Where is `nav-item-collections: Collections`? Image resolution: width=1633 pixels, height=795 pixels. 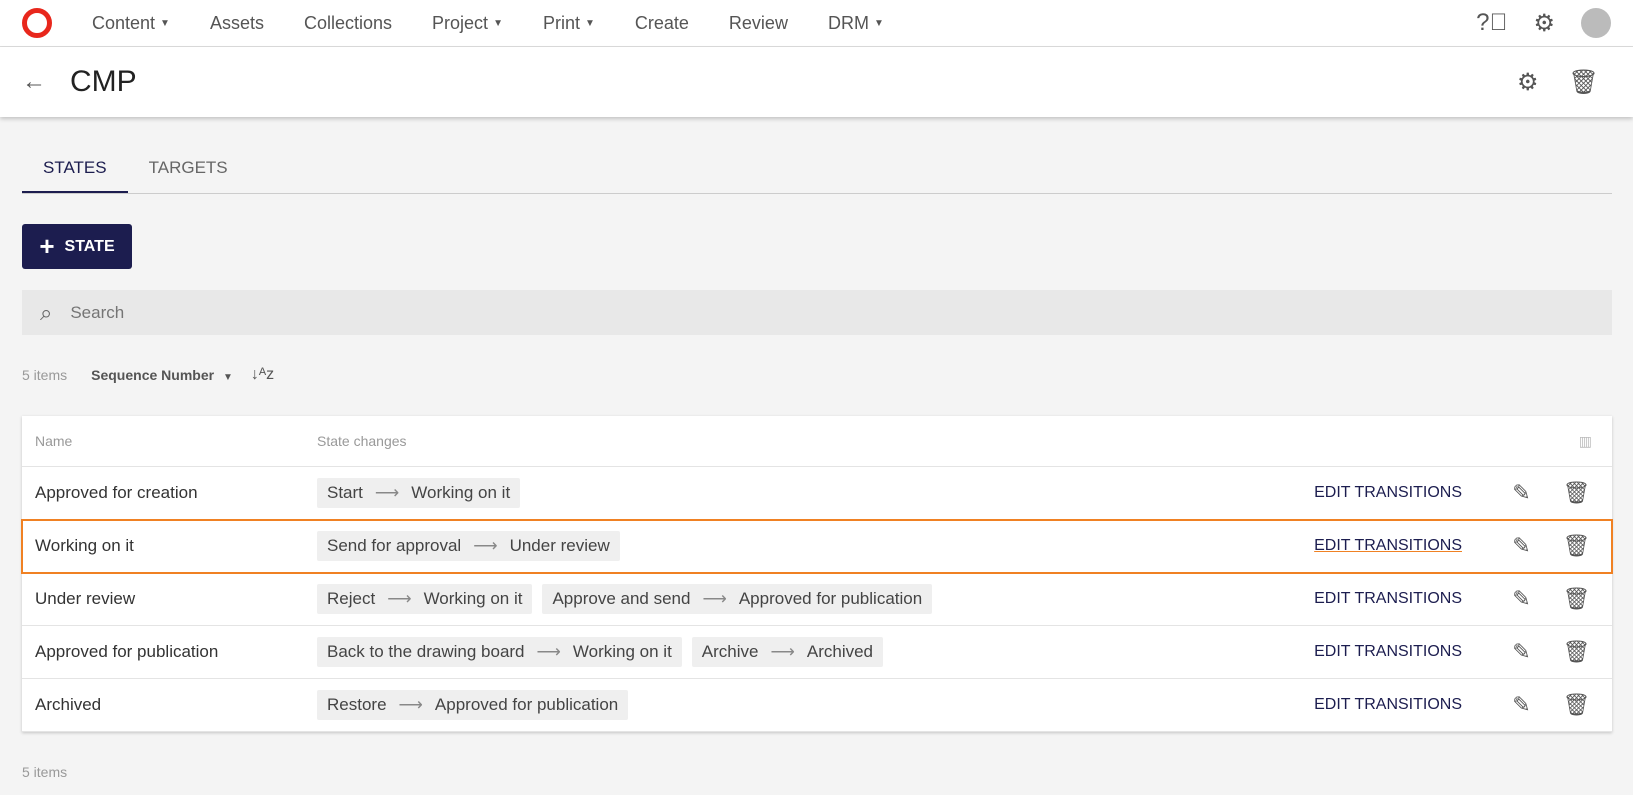 nav-item-collections: Collections is located at coordinates (348, 23).